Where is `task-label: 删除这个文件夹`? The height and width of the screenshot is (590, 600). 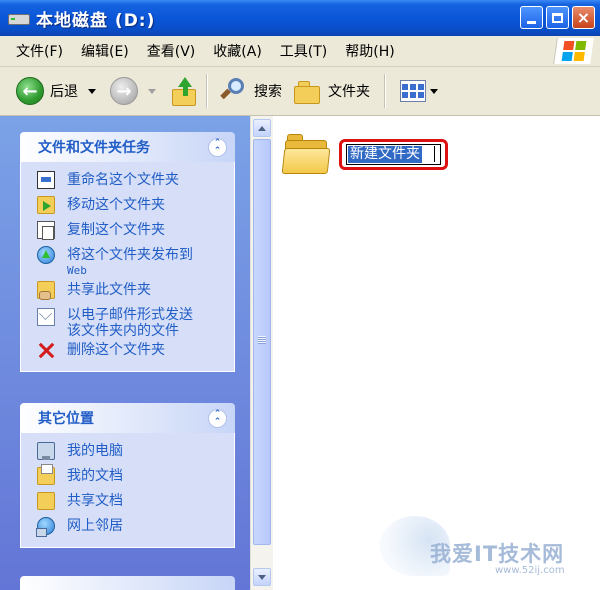
task-label: 删除这个文件夹 is located at coordinates (116, 350).